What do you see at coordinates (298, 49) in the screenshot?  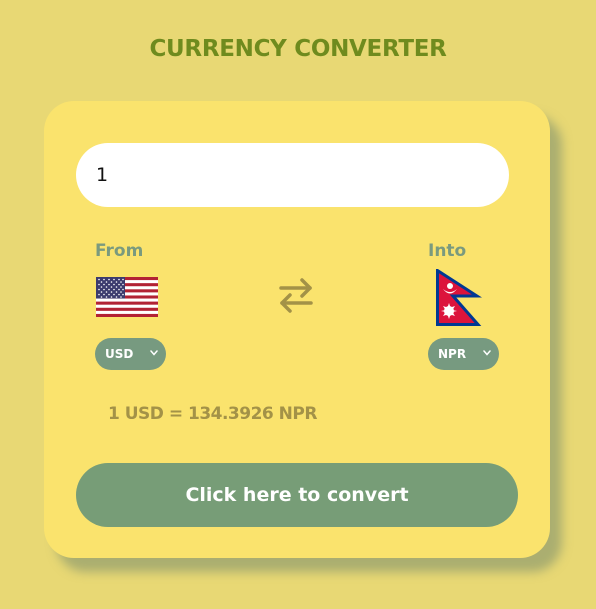 I see `page-title: CURRENCY CONVERTER` at bounding box center [298, 49].